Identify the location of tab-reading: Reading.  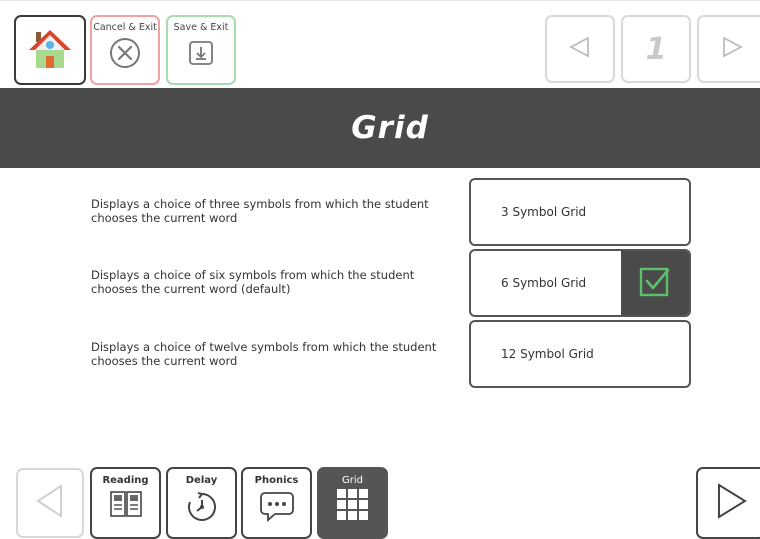
(125, 503).